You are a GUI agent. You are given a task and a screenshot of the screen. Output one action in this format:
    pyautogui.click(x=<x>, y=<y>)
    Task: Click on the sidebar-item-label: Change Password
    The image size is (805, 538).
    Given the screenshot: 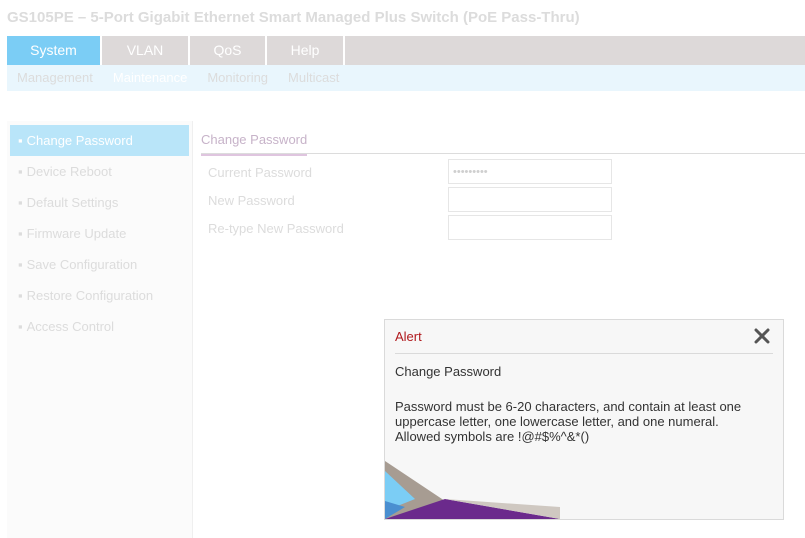 What is the action you would take?
    pyautogui.click(x=79, y=140)
    